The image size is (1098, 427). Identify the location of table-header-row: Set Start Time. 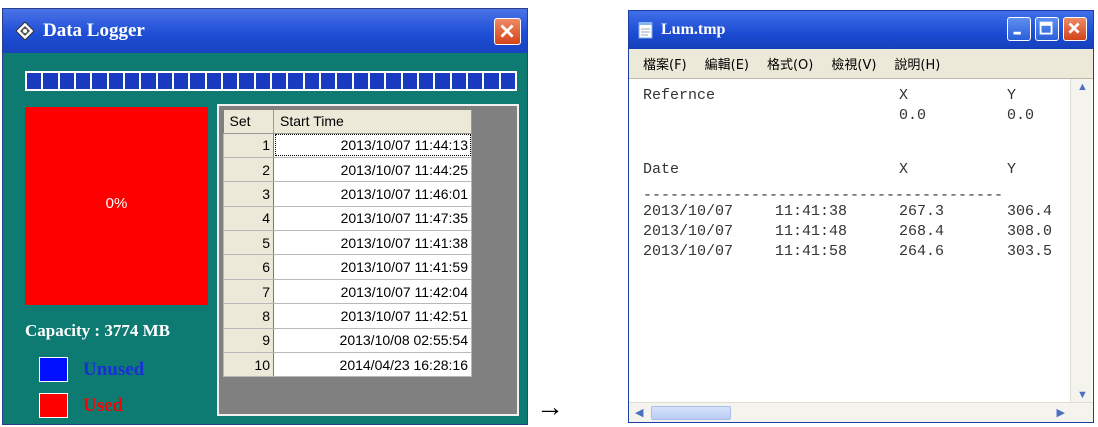
(347, 122).